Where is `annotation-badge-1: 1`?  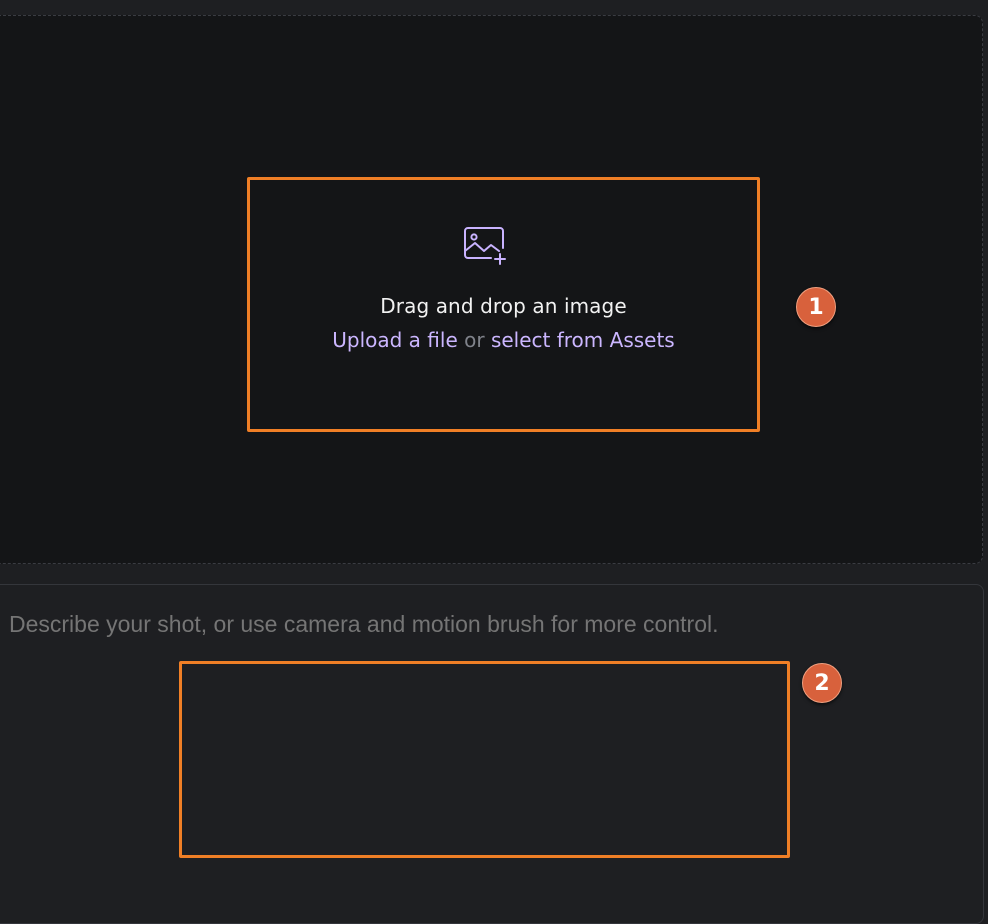
annotation-badge-1: 1 is located at coordinates (816, 307).